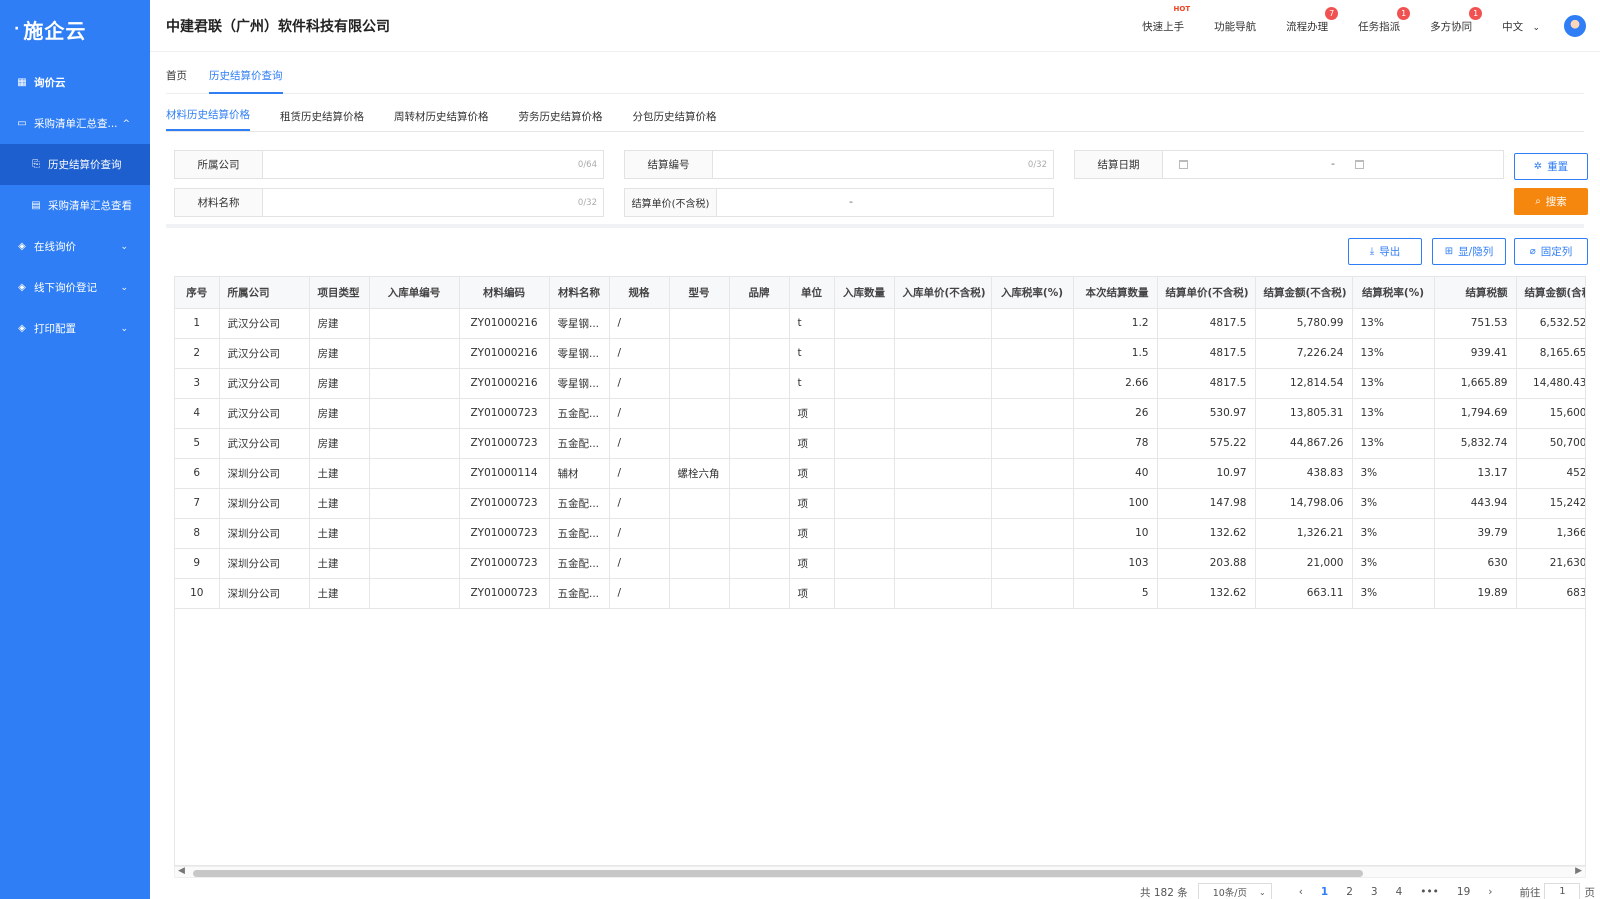 This screenshot has height=899, width=1600. I want to click on page-size-select: 10条/页 ⌄, so click(1234, 891).